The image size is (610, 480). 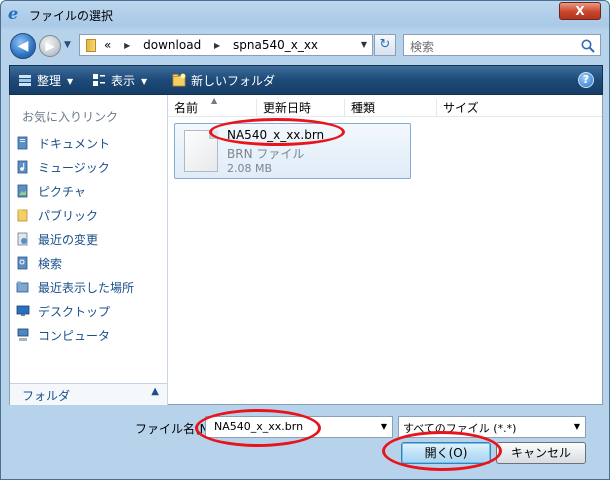 What do you see at coordinates (22, 143) in the screenshot?
I see `documents-icon` at bounding box center [22, 143].